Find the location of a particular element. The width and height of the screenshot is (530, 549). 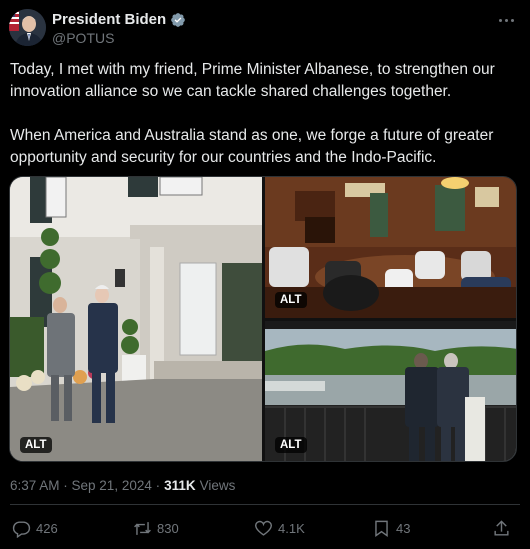

bookmark-count: 43 is located at coordinates (403, 528).